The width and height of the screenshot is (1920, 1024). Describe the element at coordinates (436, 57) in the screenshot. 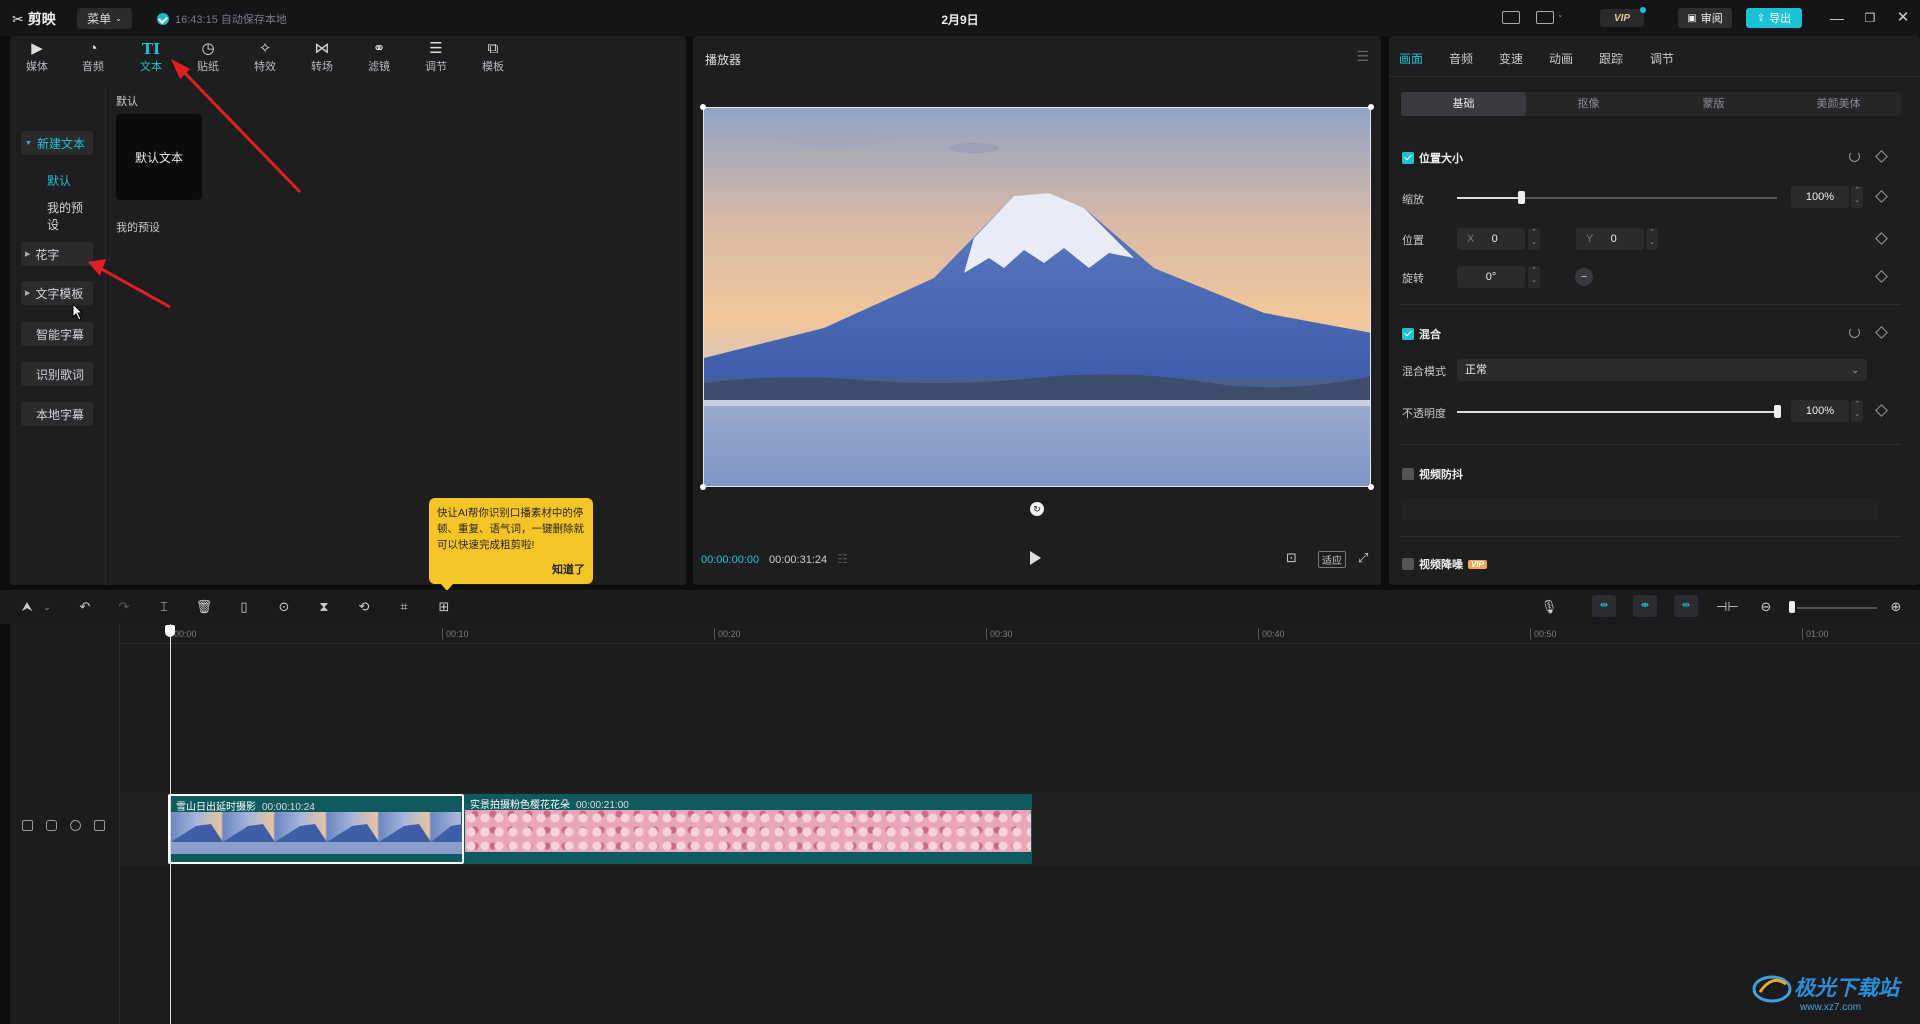

I see `tab-adjust: ☰ 调节` at that location.